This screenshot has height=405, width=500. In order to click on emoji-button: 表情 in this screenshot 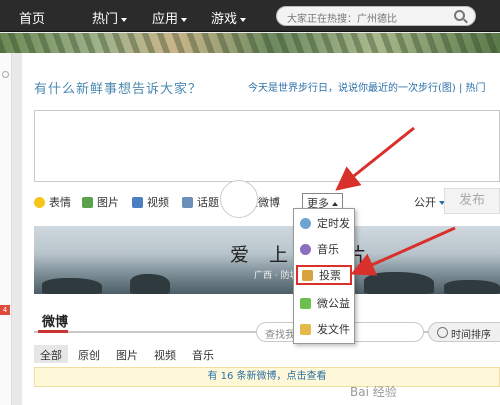, I will do `click(52, 202)`.